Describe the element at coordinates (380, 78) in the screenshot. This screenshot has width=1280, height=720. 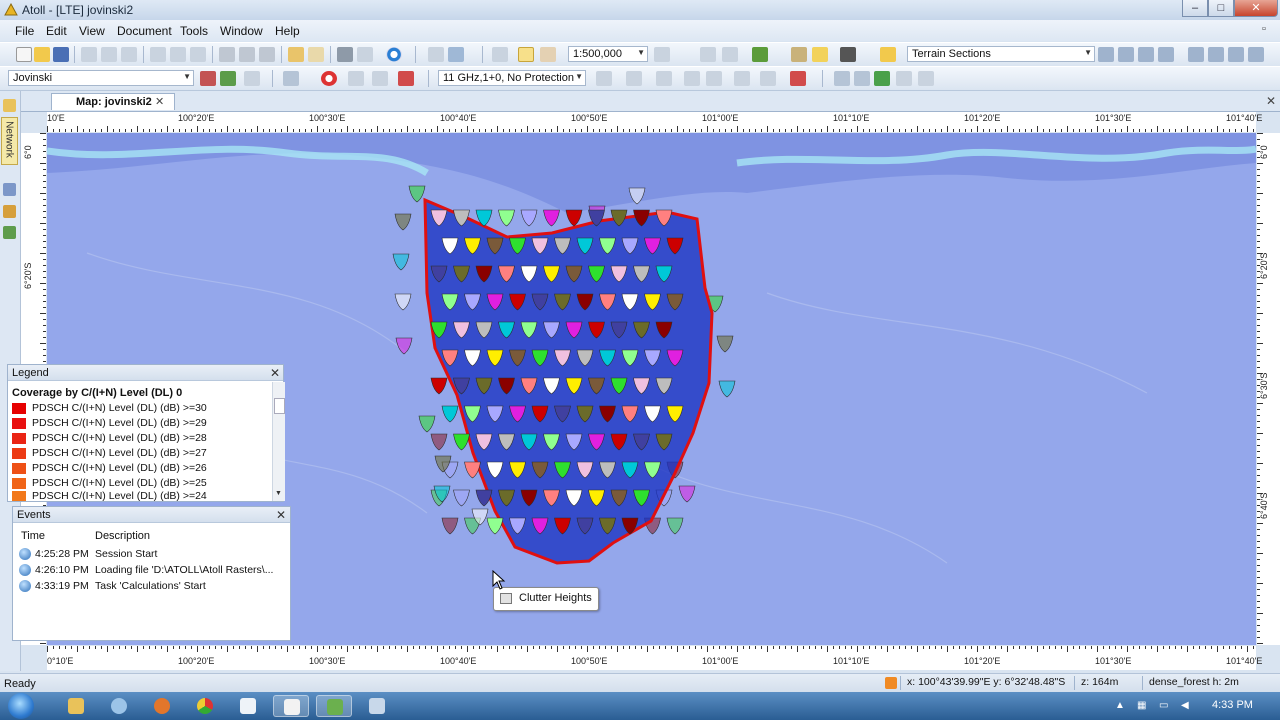
I see `report-icon` at that location.